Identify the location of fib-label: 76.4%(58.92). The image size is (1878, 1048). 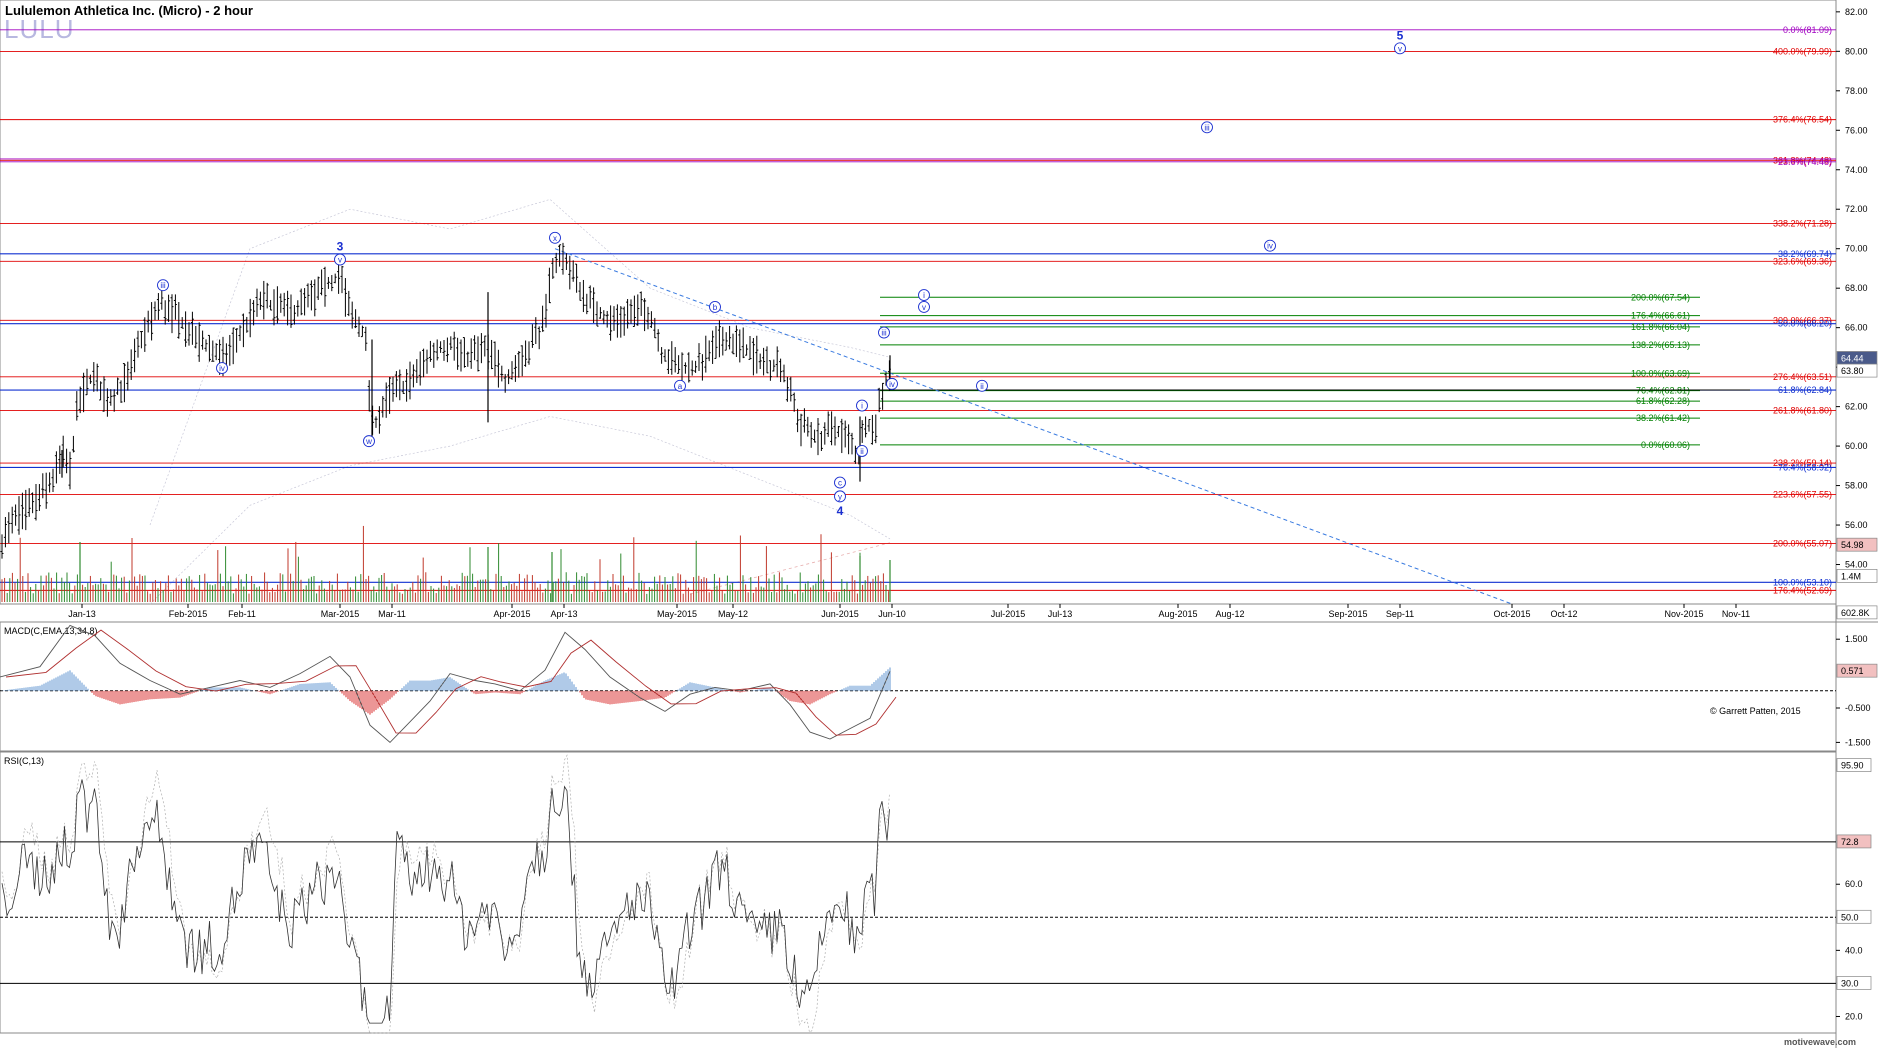
(1805, 467).